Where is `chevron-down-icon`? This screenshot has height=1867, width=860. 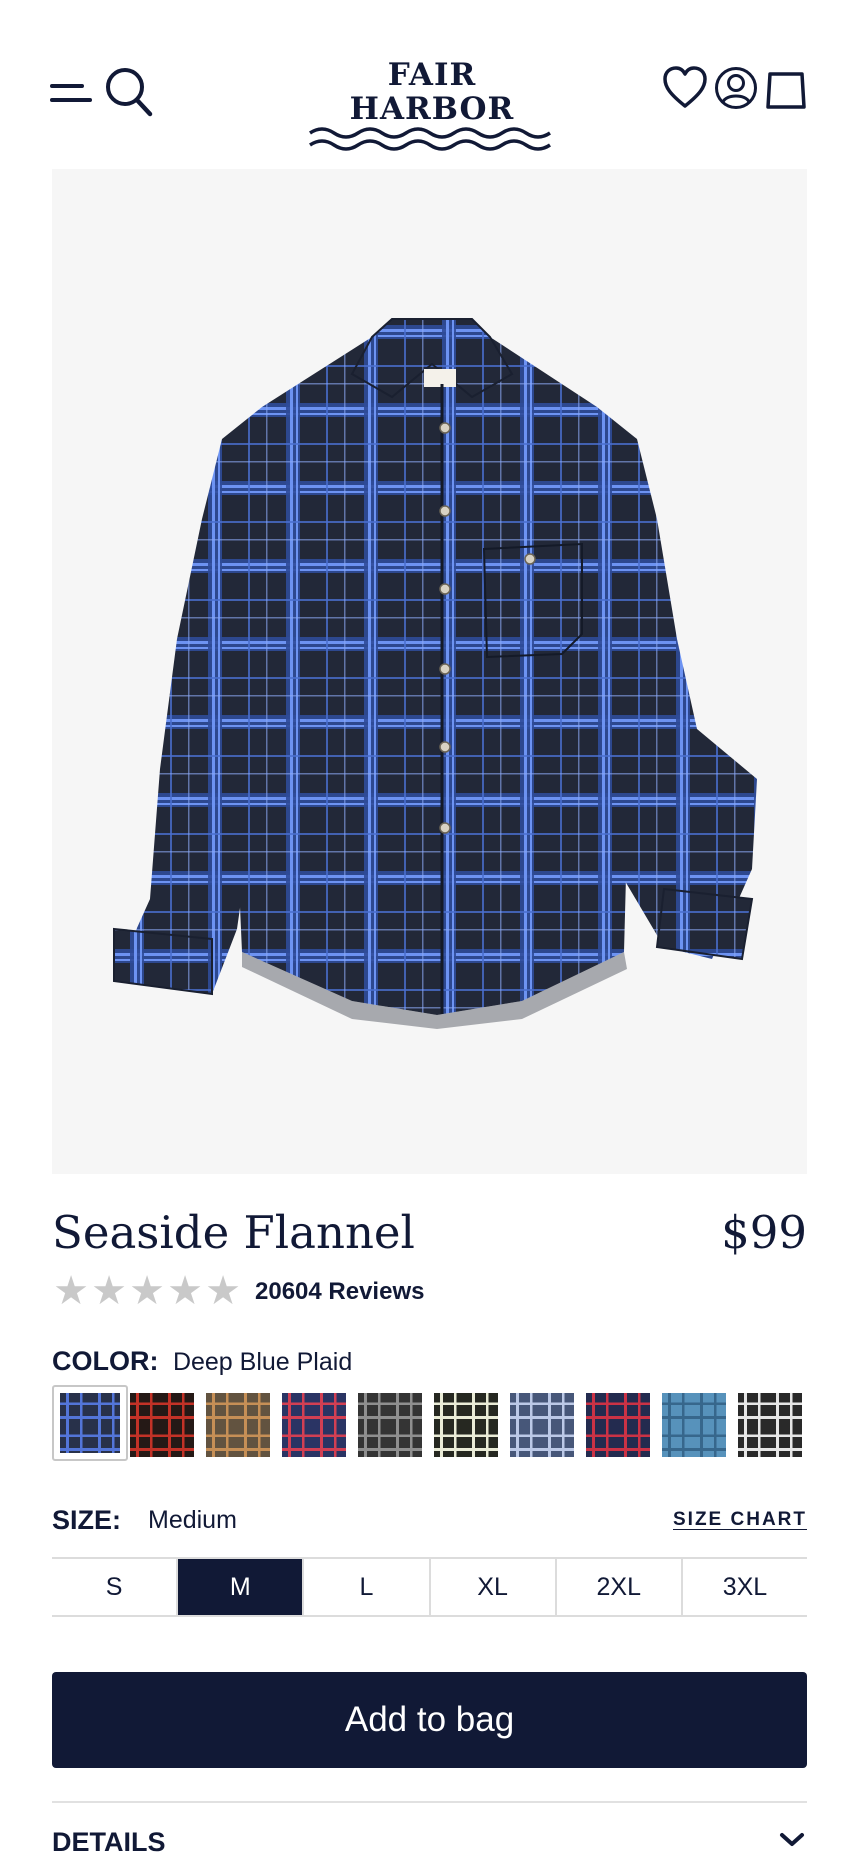
chevron-down-icon is located at coordinates (792, 1839).